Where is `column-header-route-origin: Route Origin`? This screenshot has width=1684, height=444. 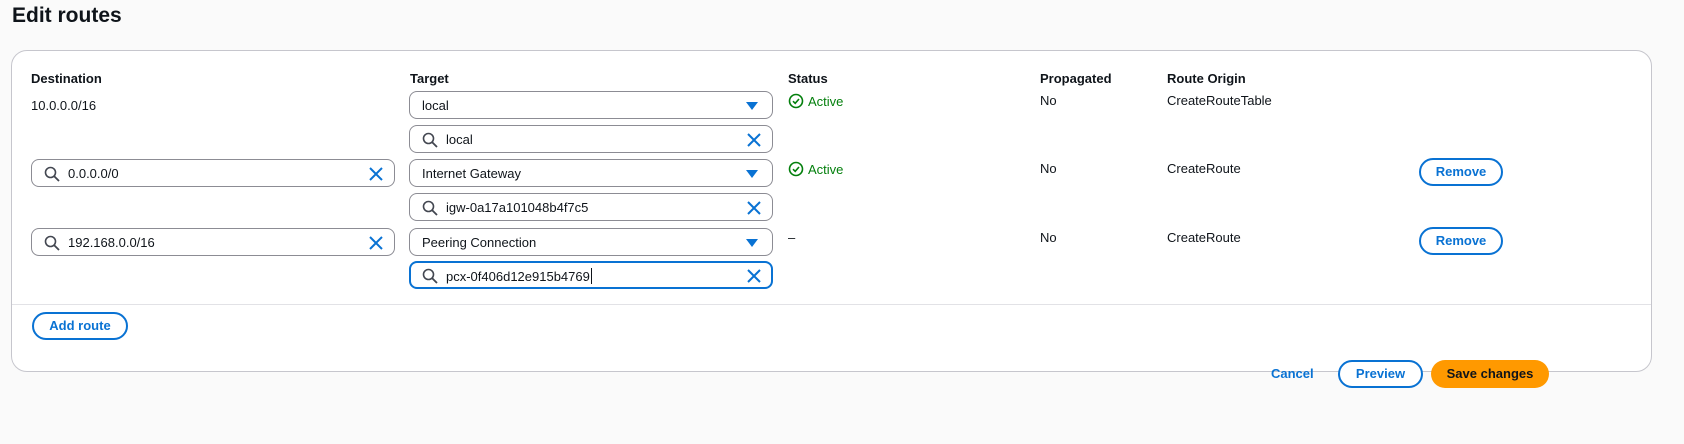
column-header-route-origin: Route Origin is located at coordinates (1206, 78).